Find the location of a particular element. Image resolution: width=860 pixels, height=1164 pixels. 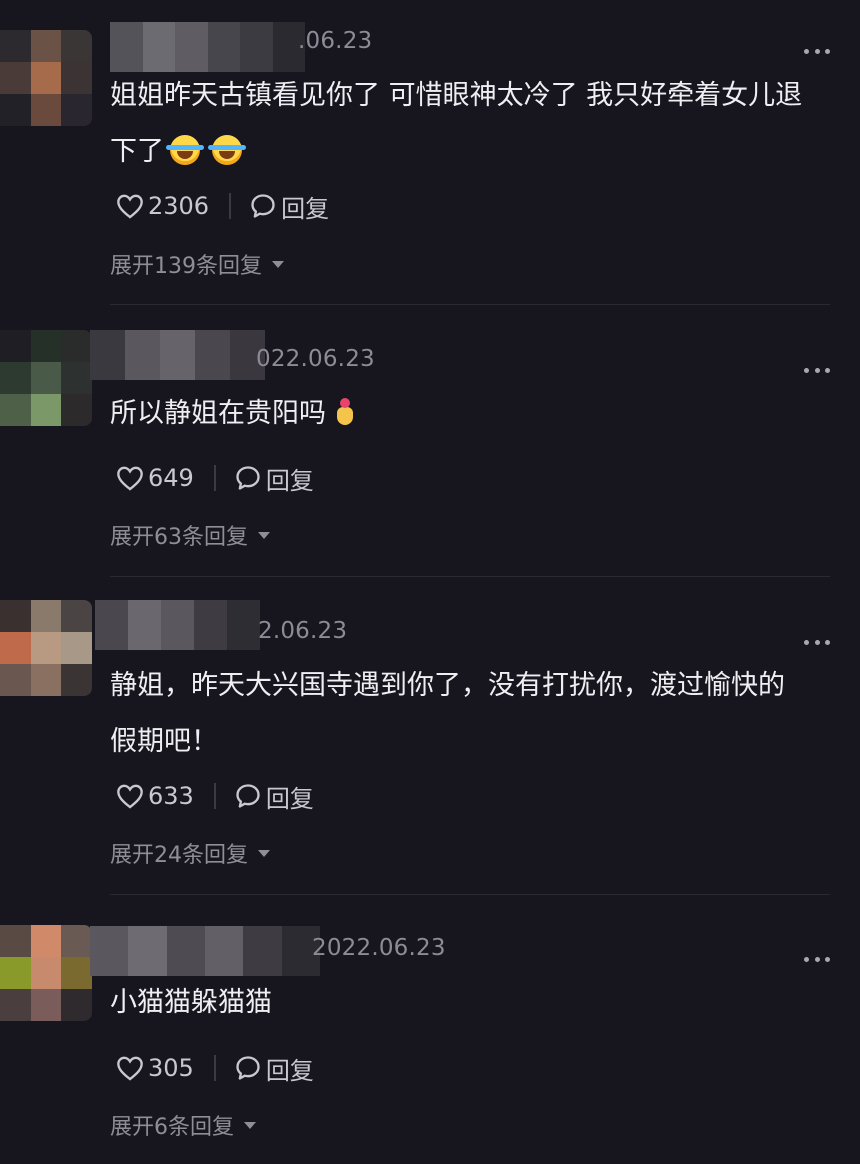

comment-actions: 305 回复 is located at coordinates (215, 1068).